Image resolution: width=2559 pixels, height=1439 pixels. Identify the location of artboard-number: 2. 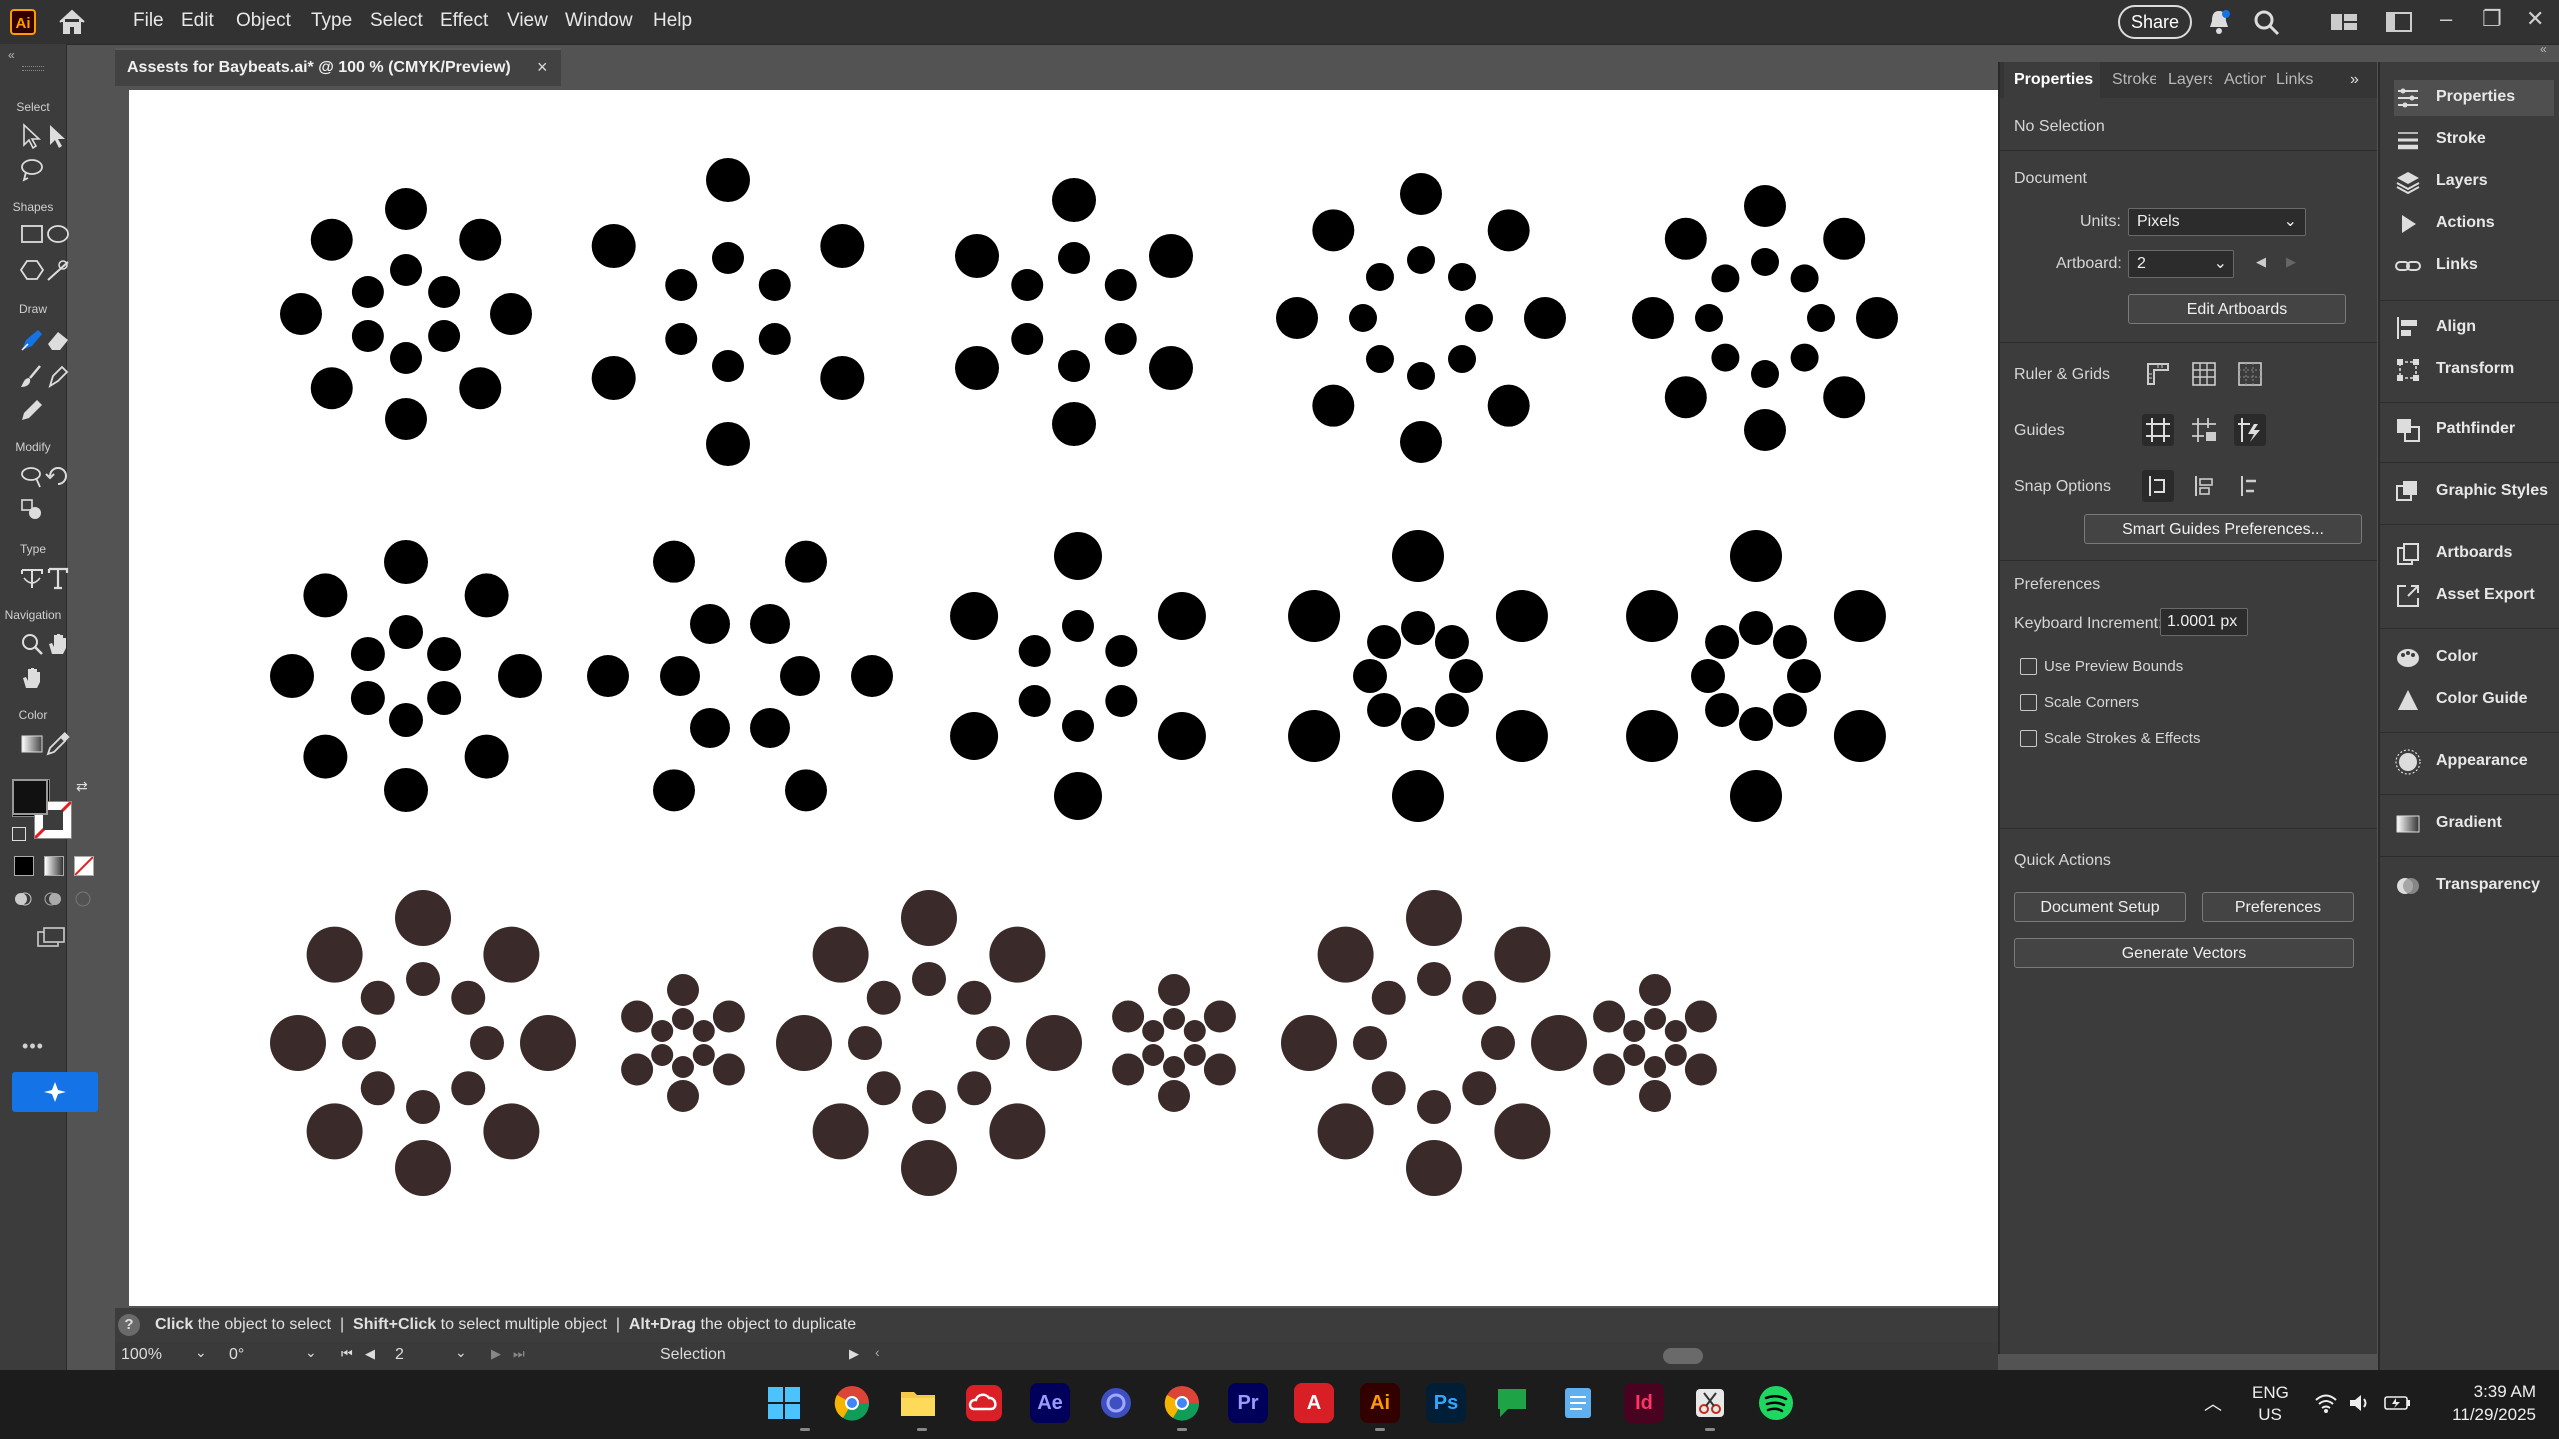
(399, 1355).